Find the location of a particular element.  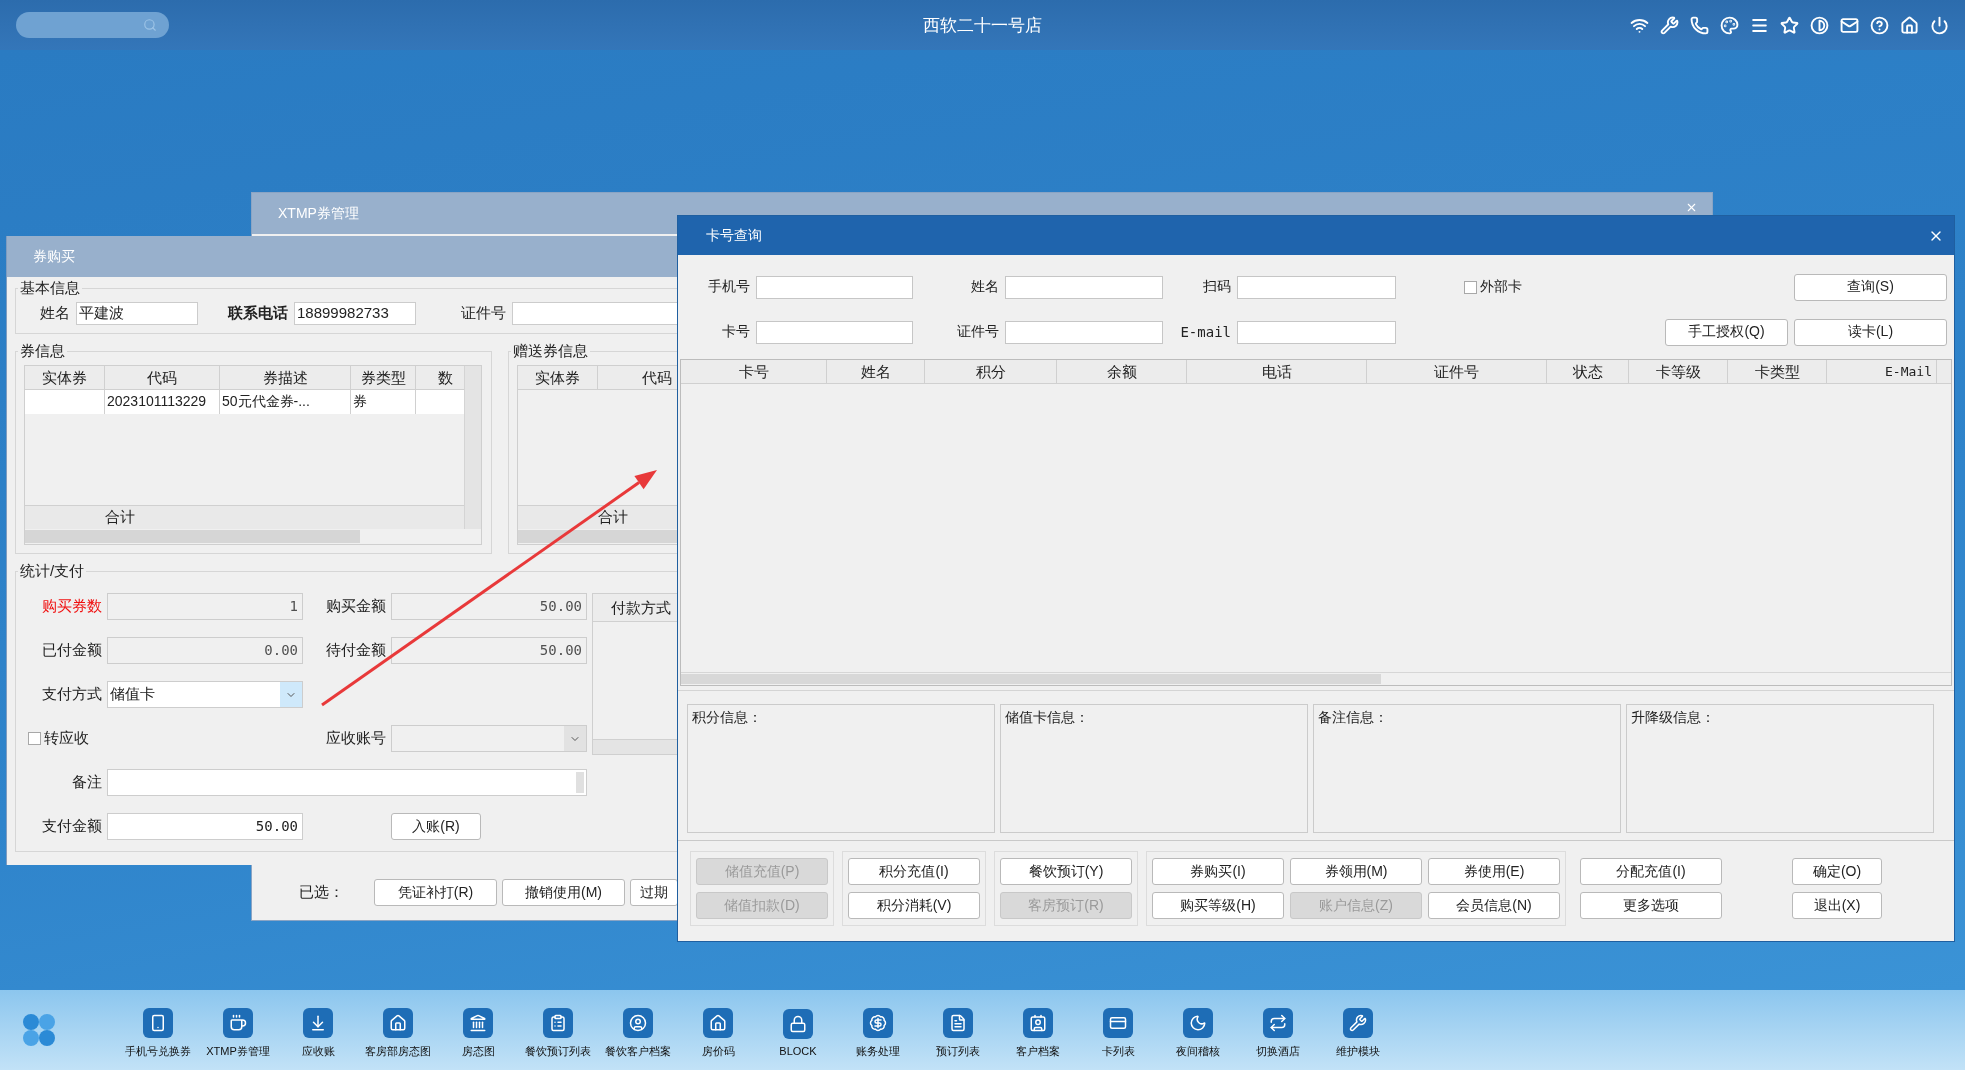

read-card-button: 读卡(L) is located at coordinates (1870, 332).